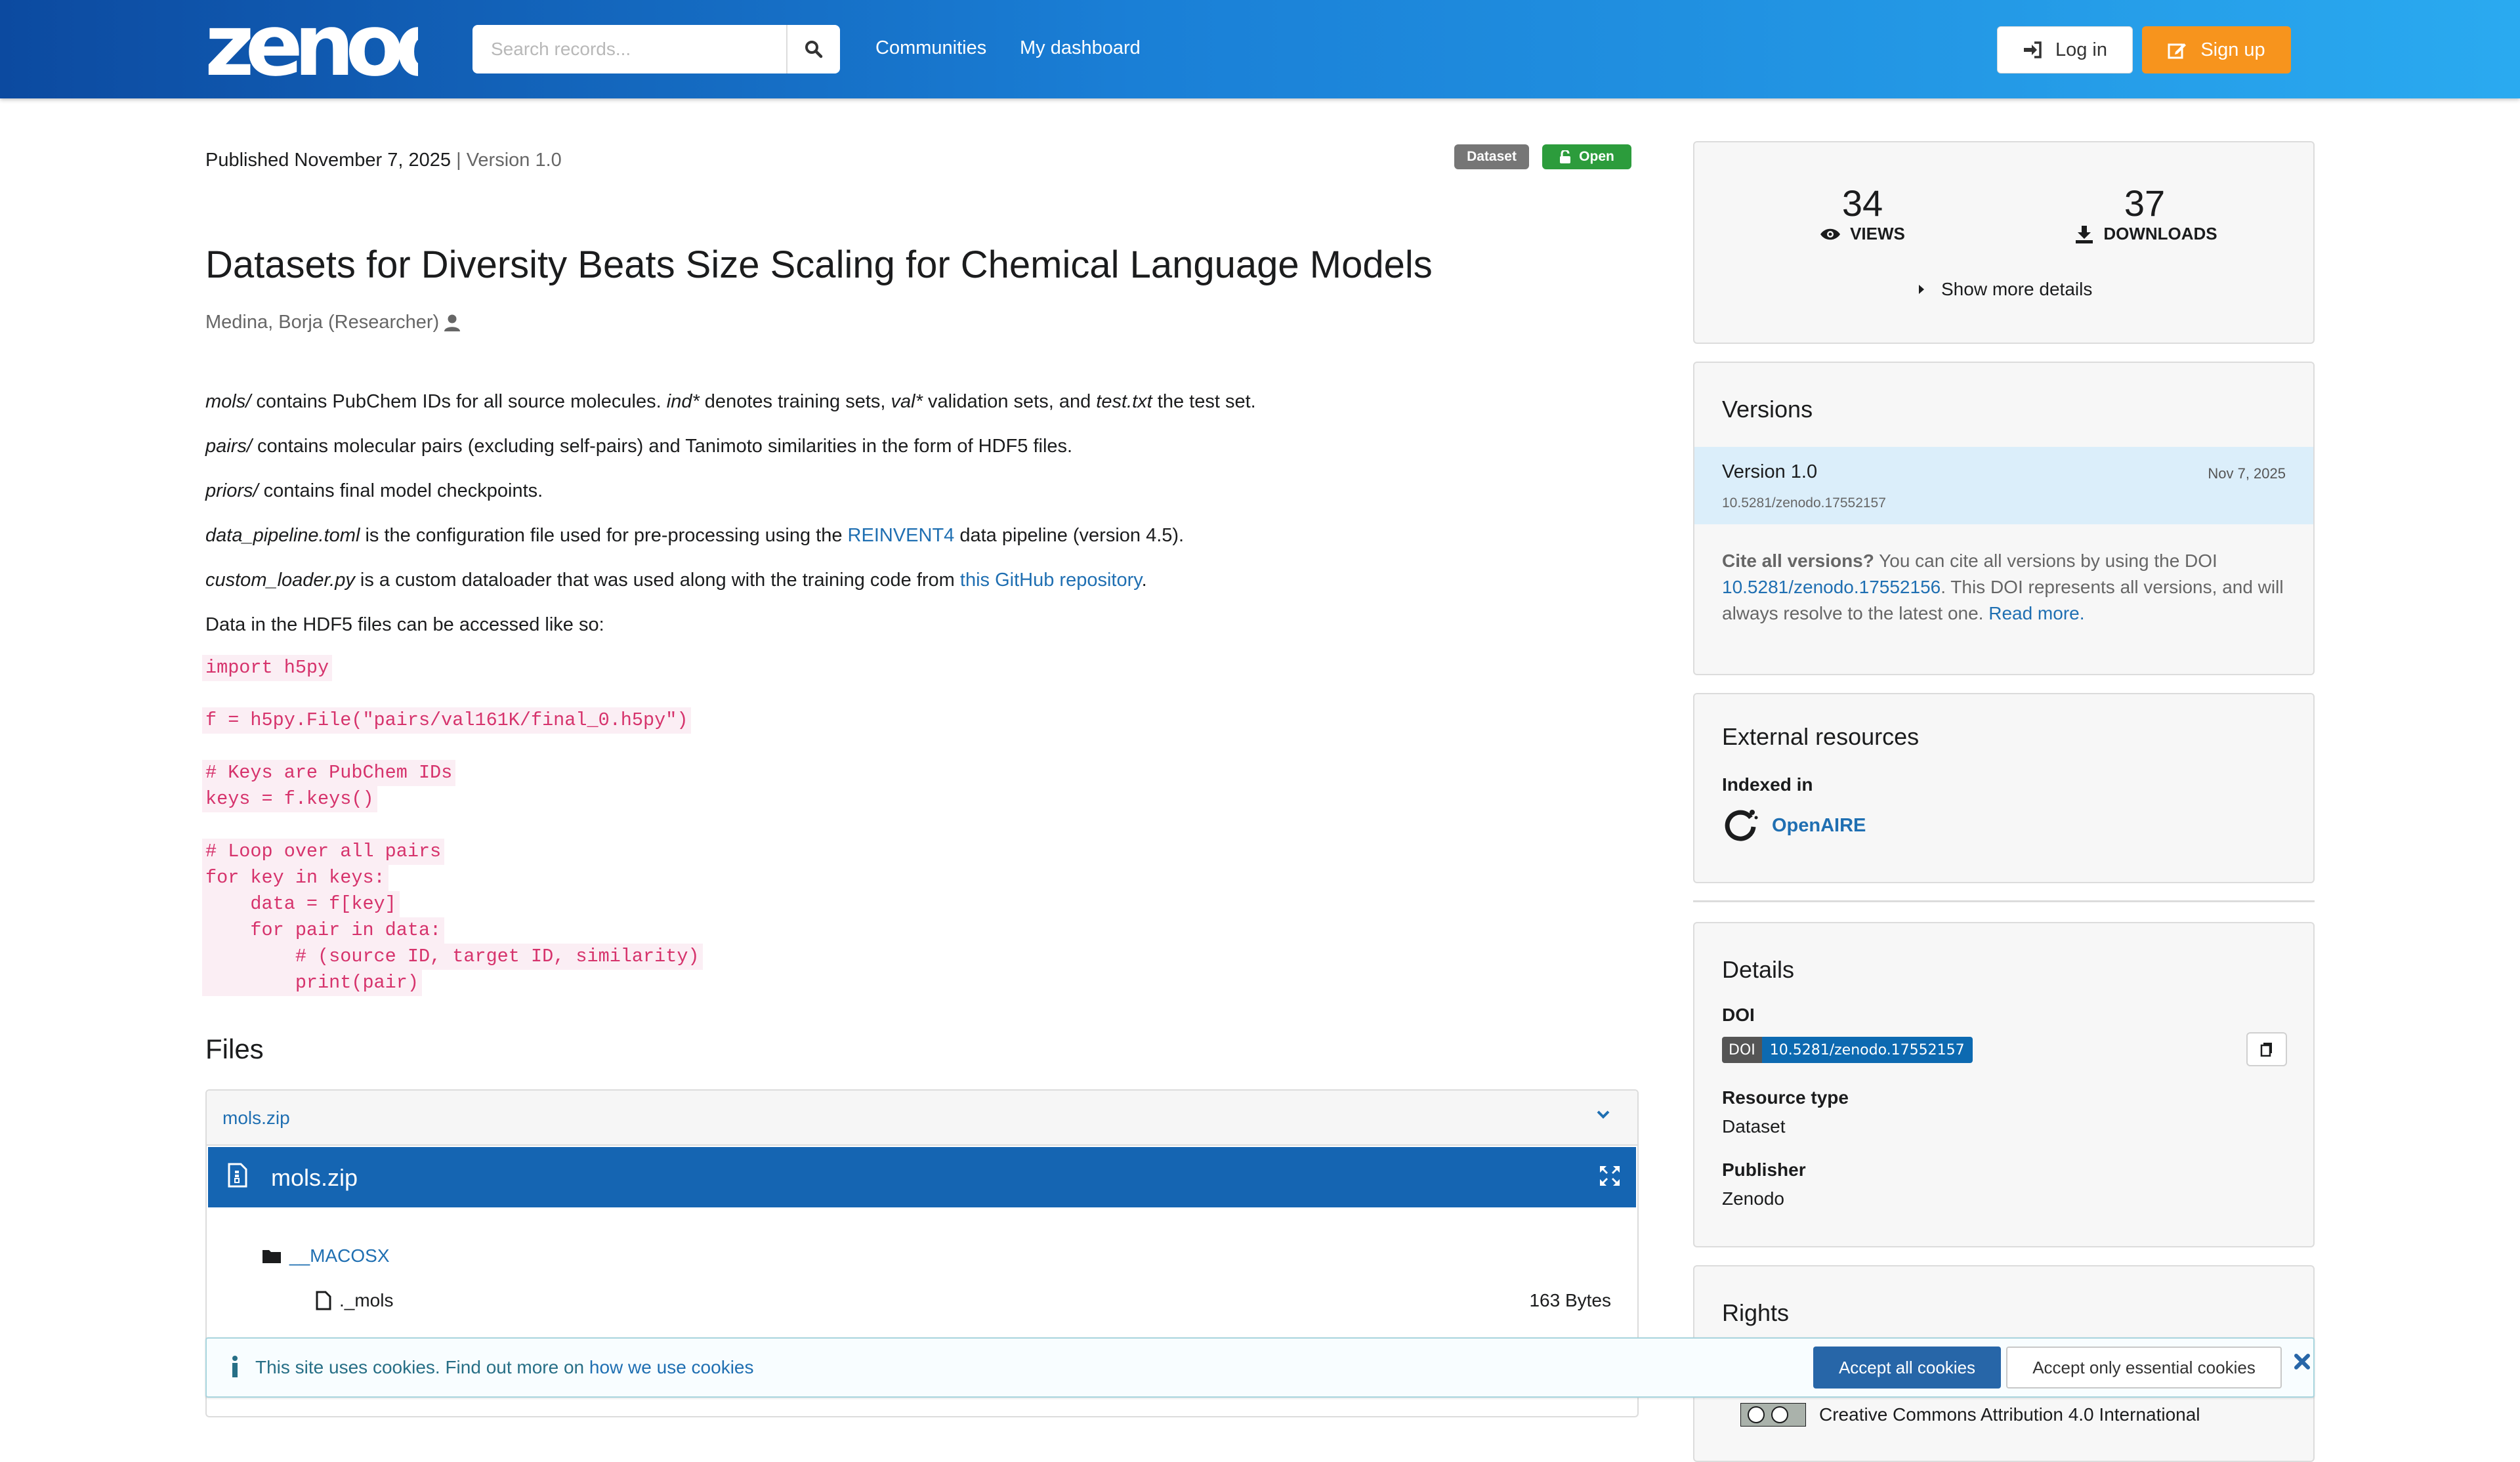  I want to click on file-accordion-name: mols.zip, so click(256, 1118).